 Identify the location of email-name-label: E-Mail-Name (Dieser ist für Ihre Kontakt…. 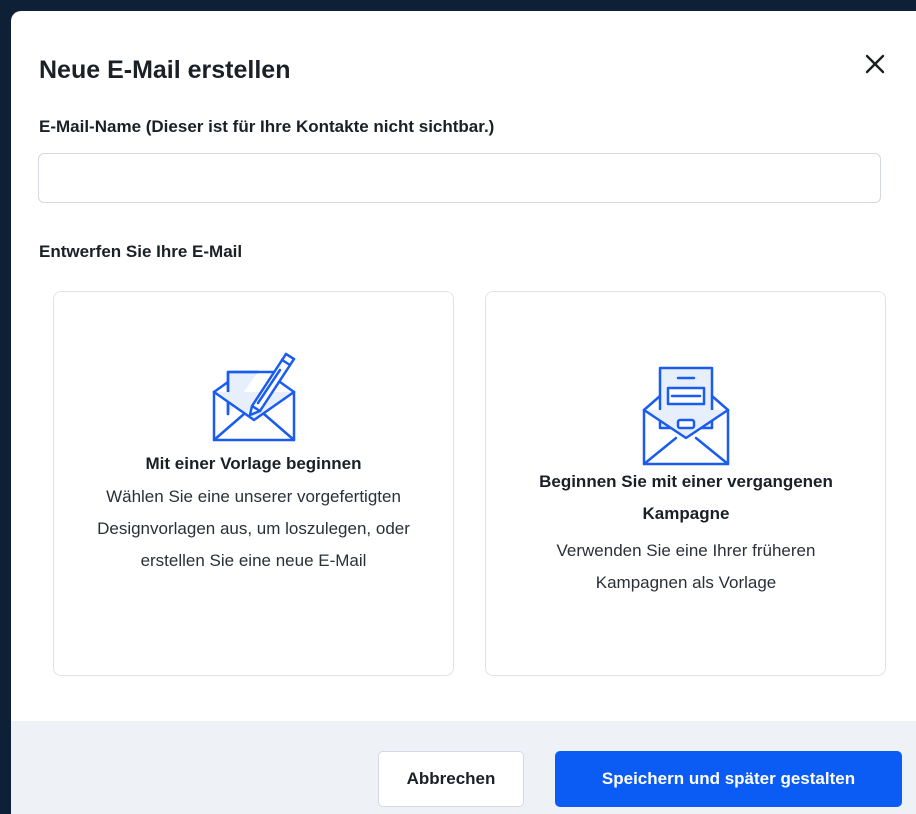
(267, 126).